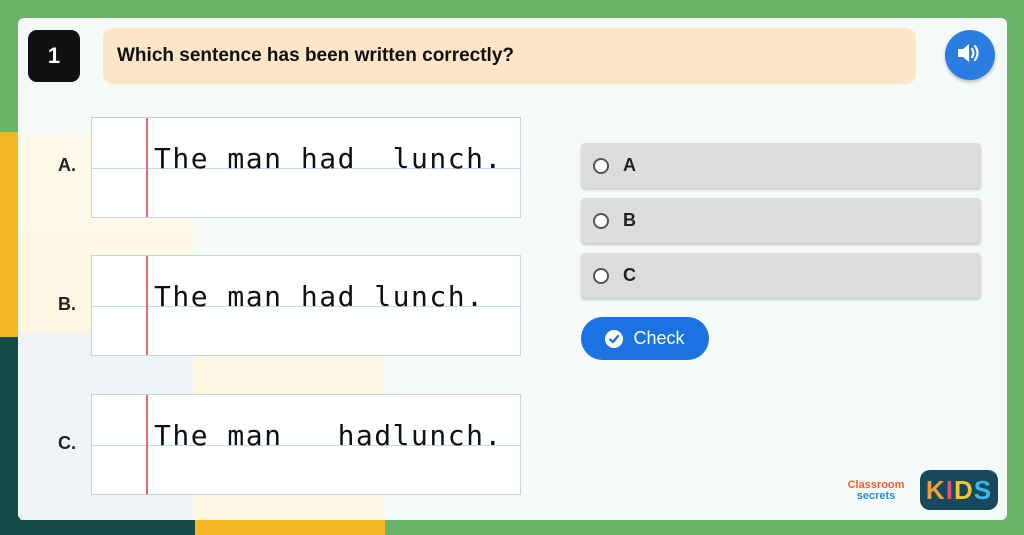 This screenshot has height=535, width=1024. What do you see at coordinates (659, 338) in the screenshot?
I see `check-button-label: Check` at bounding box center [659, 338].